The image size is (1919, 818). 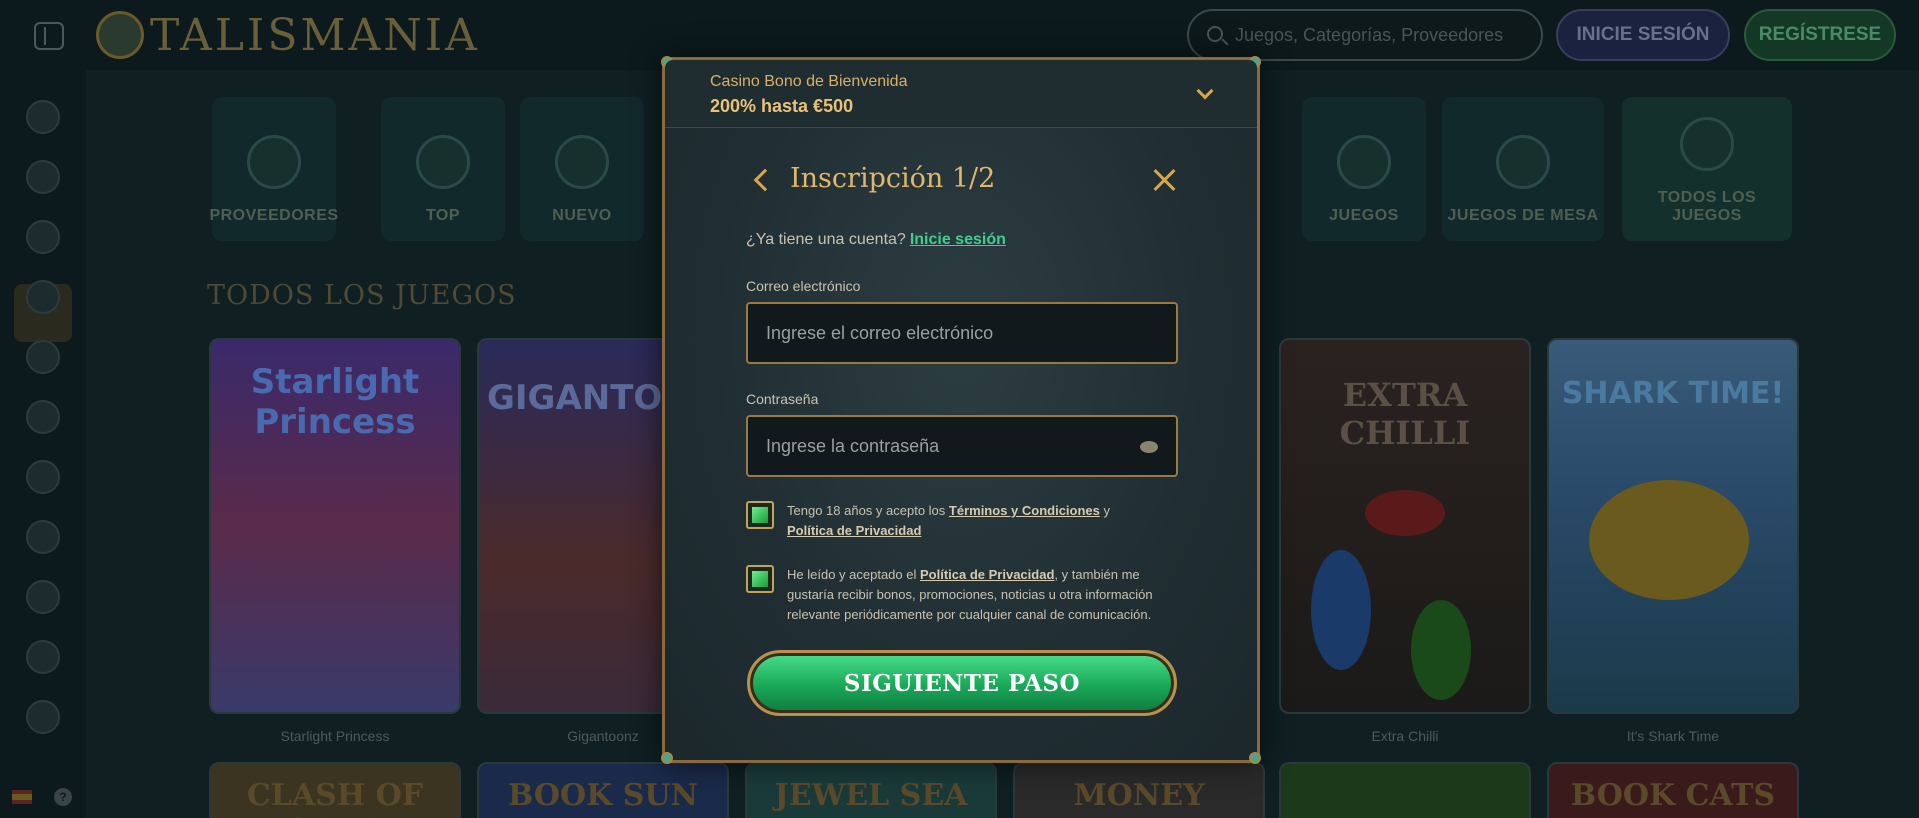 I want to click on password-label: Contraseña, so click(x=782, y=399).